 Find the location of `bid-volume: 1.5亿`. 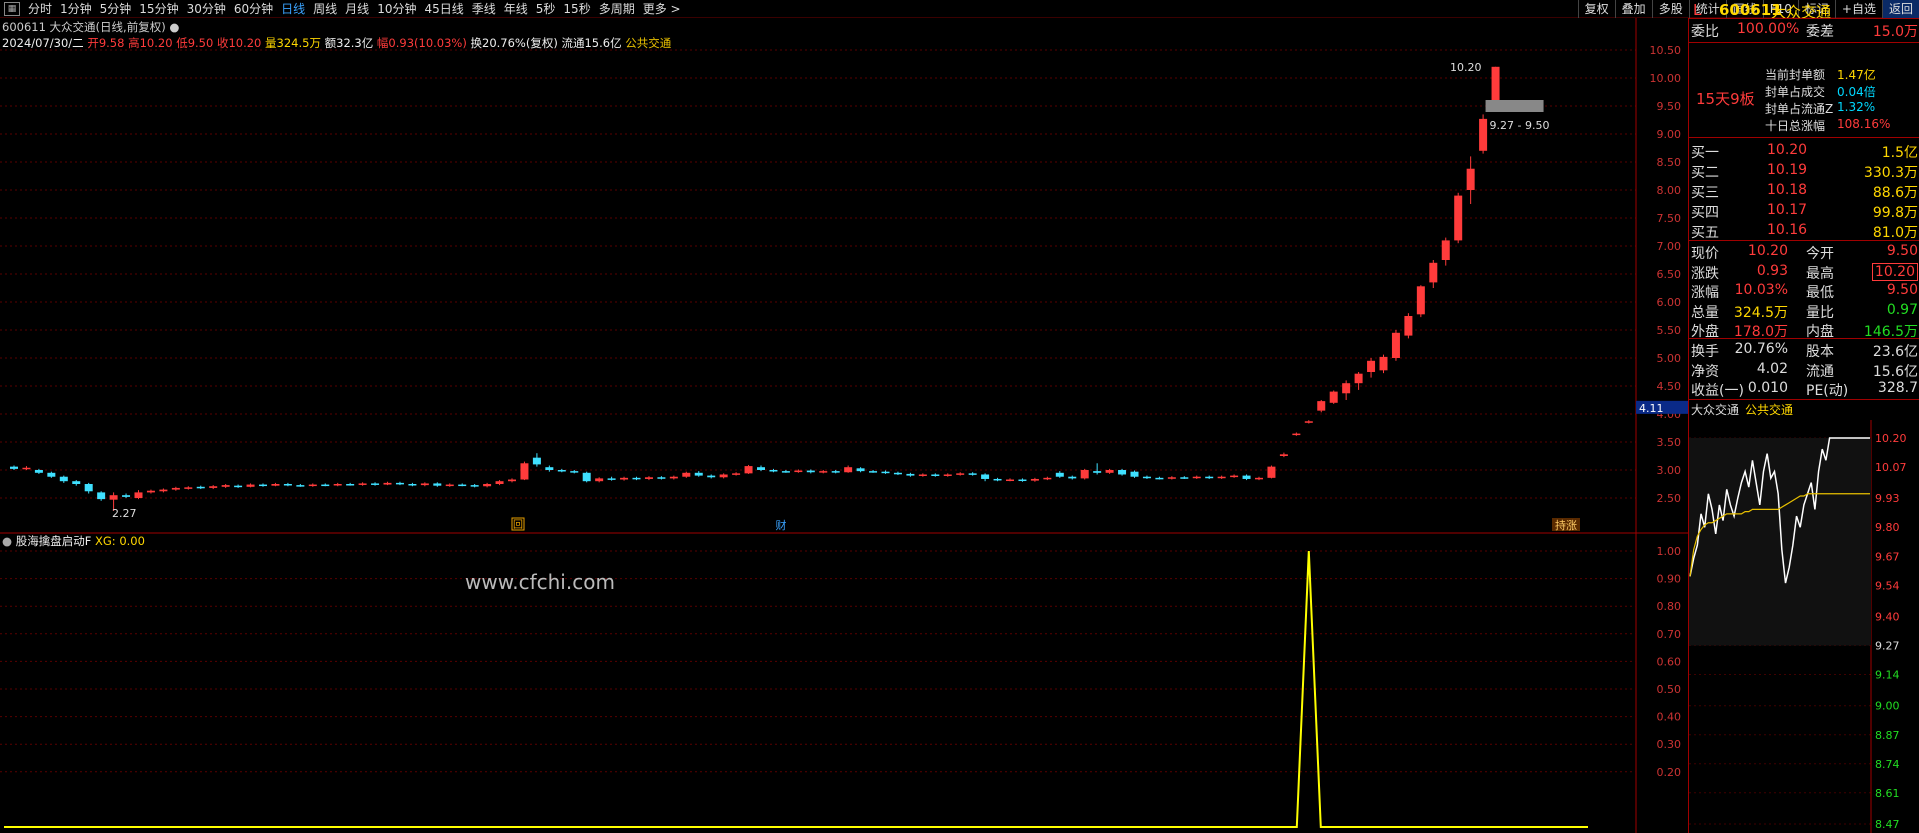

bid-volume: 1.5亿 is located at coordinates (1899, 153).